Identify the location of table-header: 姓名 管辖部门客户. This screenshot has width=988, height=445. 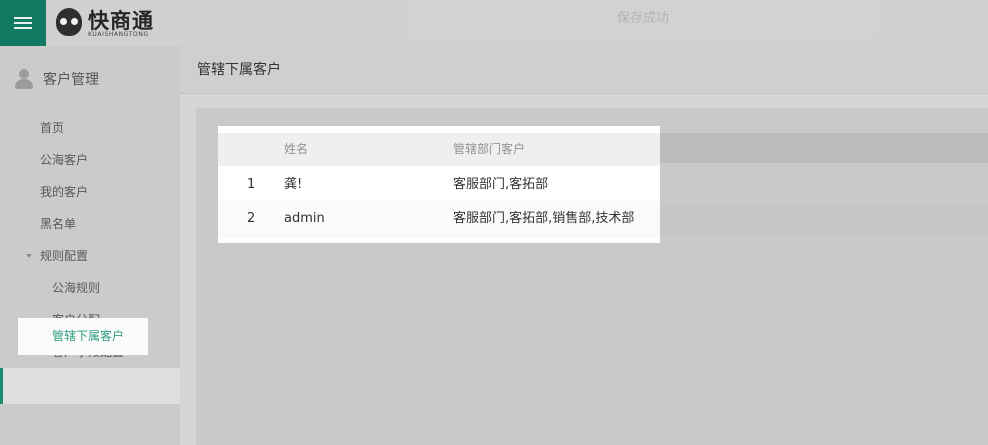
(439, 149).